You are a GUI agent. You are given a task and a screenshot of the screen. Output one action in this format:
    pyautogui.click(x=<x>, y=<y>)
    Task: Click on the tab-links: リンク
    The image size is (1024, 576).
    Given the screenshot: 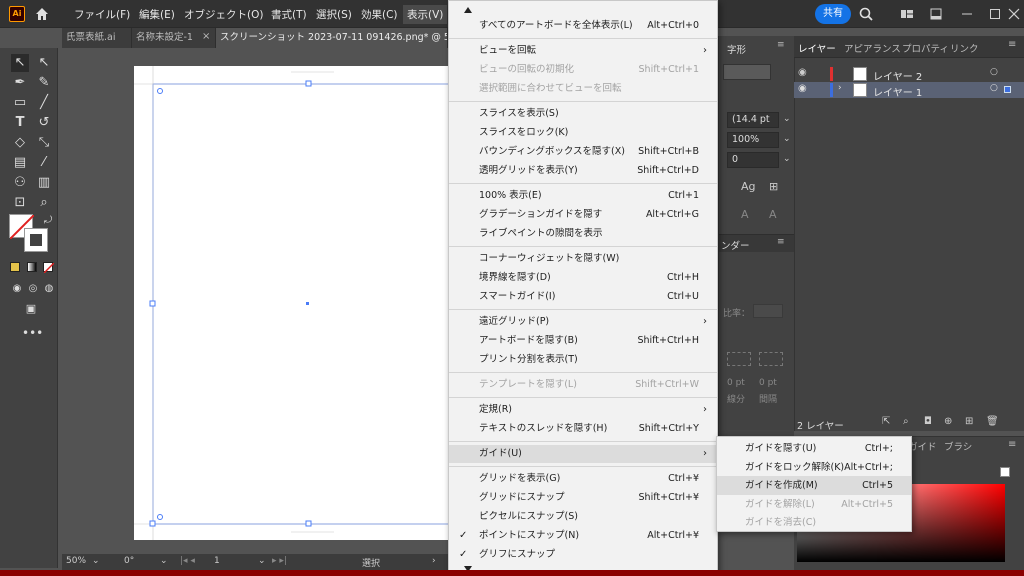 What is the action you would take?
    pyautogui.click(x=964, y=48)
    